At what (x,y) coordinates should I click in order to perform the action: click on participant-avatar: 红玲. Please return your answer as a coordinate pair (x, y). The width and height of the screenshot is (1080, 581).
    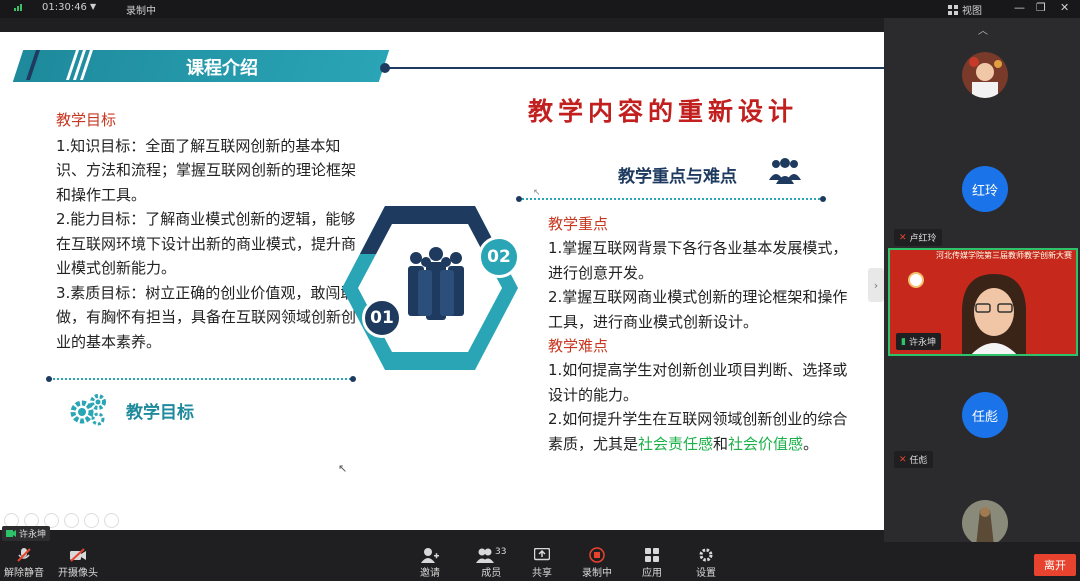
    Looking at the image, I should click on (985, 189).